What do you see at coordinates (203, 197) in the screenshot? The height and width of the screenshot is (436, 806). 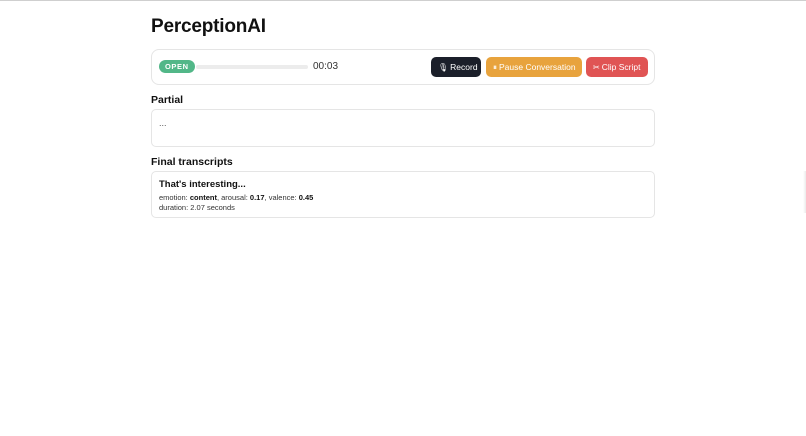 I see `emotion-value: content` at bounding box center [203, 197].